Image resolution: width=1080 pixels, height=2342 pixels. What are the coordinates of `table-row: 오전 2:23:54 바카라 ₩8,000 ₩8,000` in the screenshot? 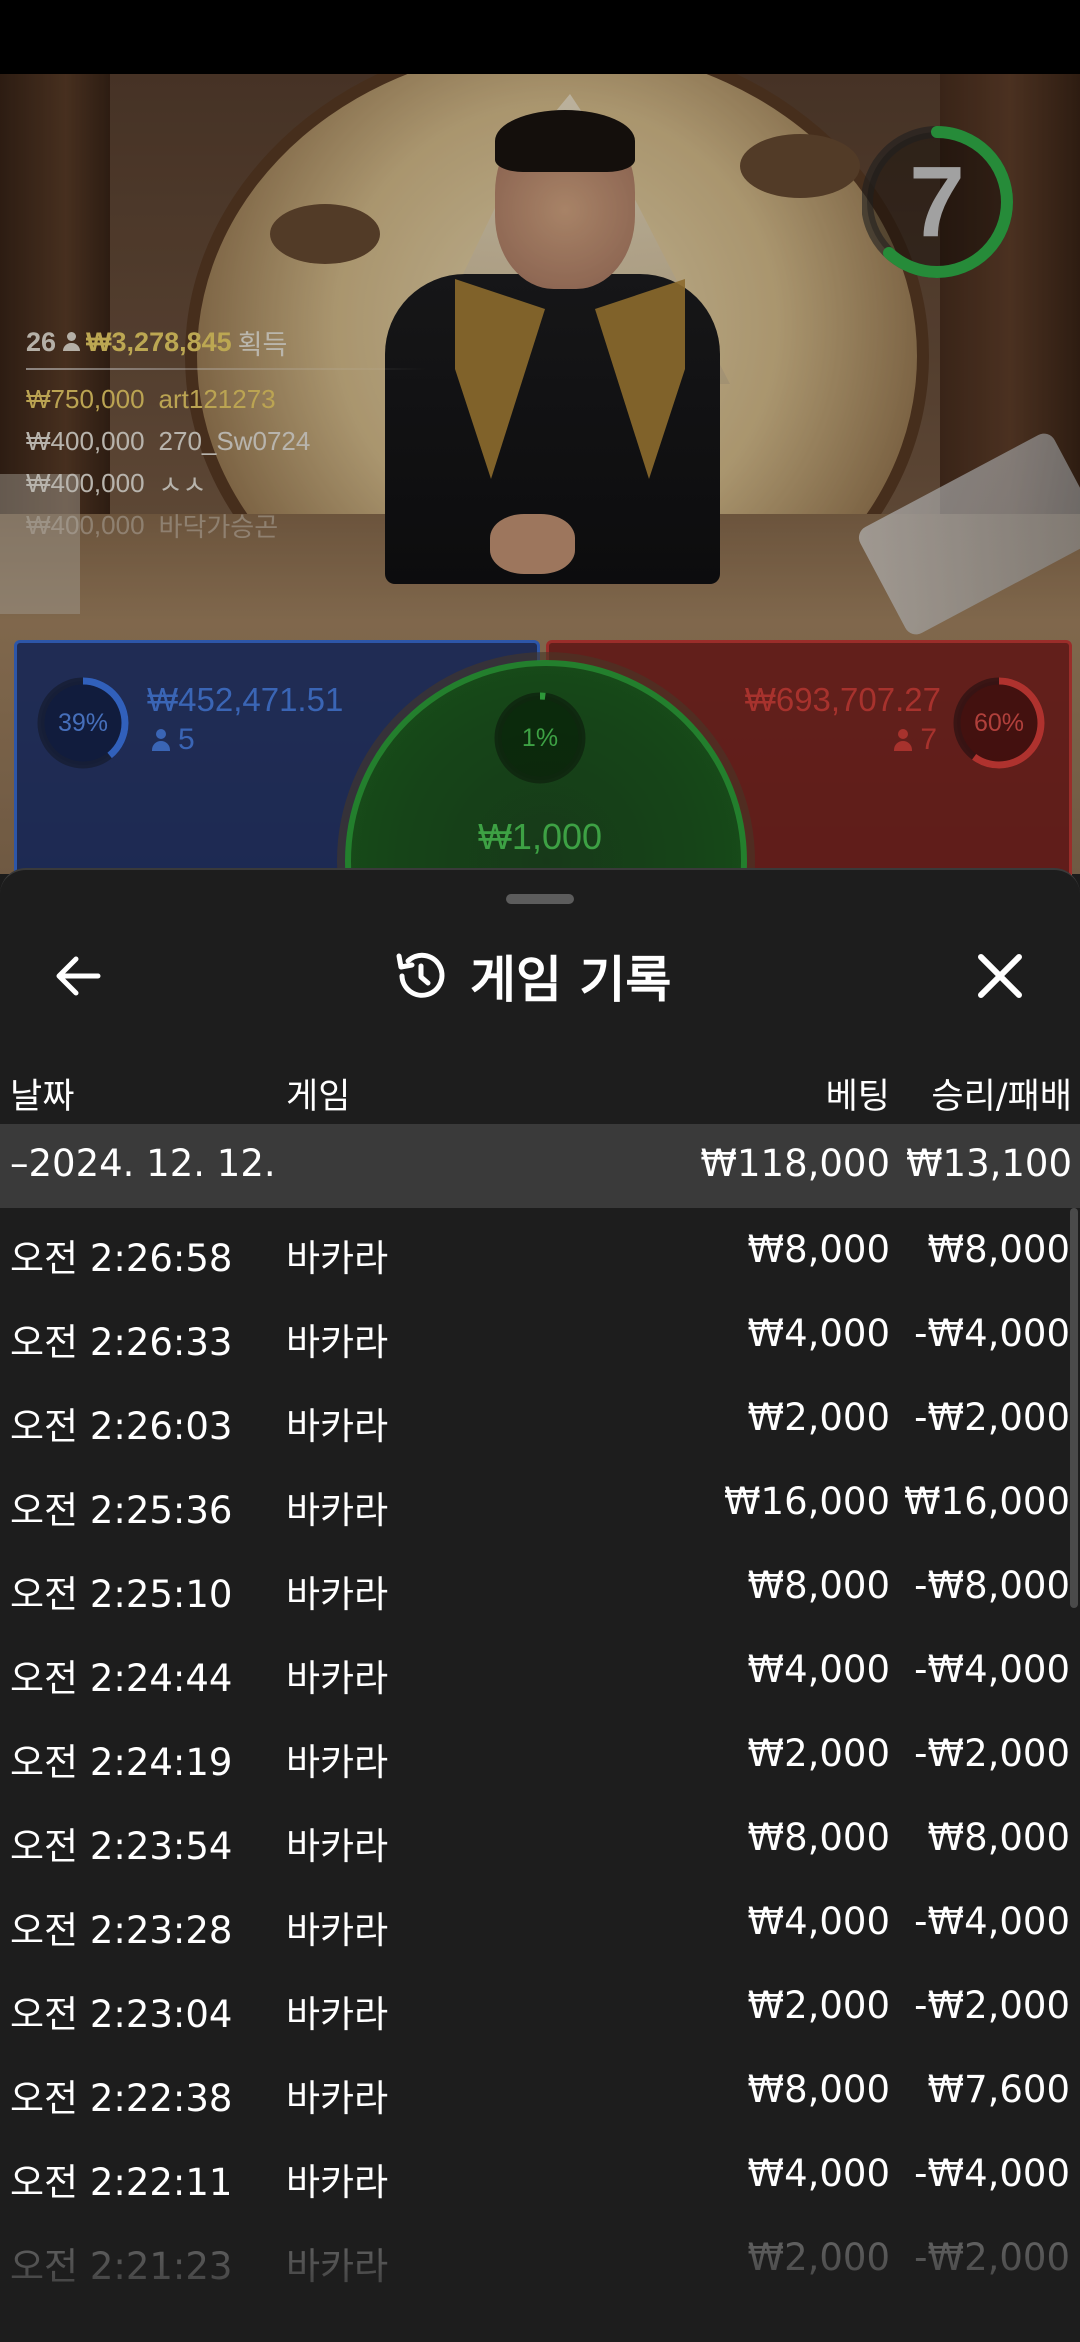 It's located at (540, 1838).